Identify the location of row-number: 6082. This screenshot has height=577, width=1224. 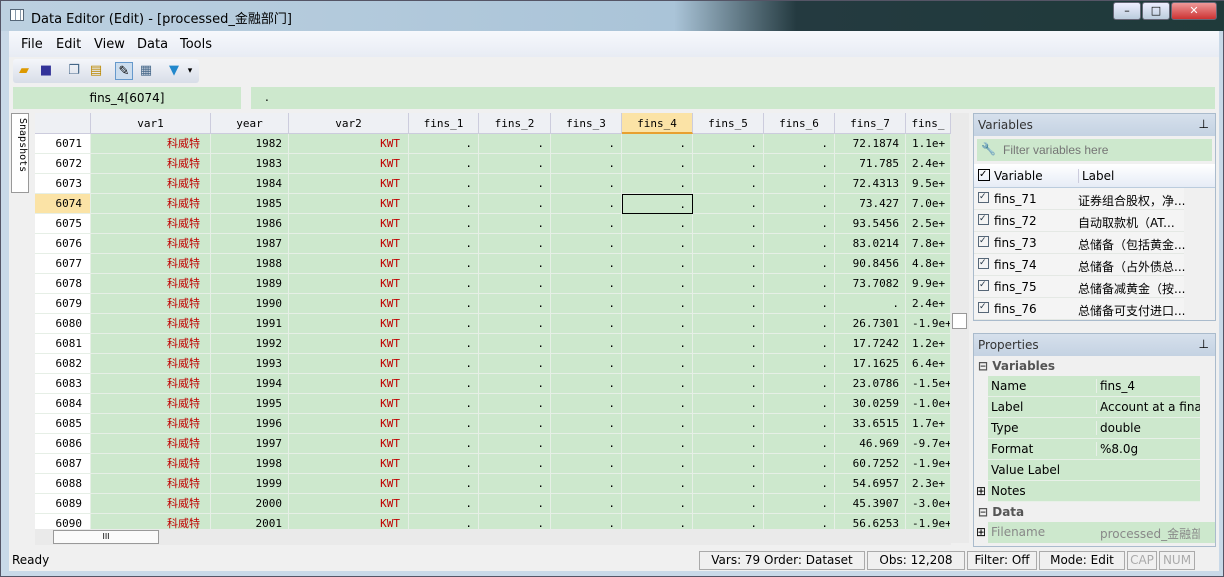
(63, 364).